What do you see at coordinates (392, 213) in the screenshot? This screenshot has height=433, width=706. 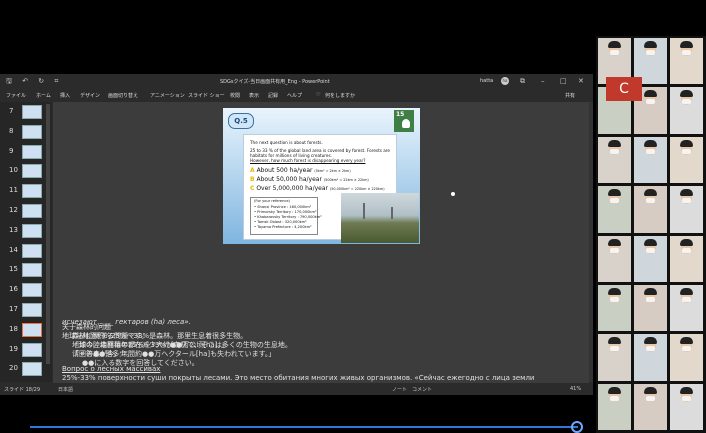 I see `tower-shape` at bounding box center [392, 213].